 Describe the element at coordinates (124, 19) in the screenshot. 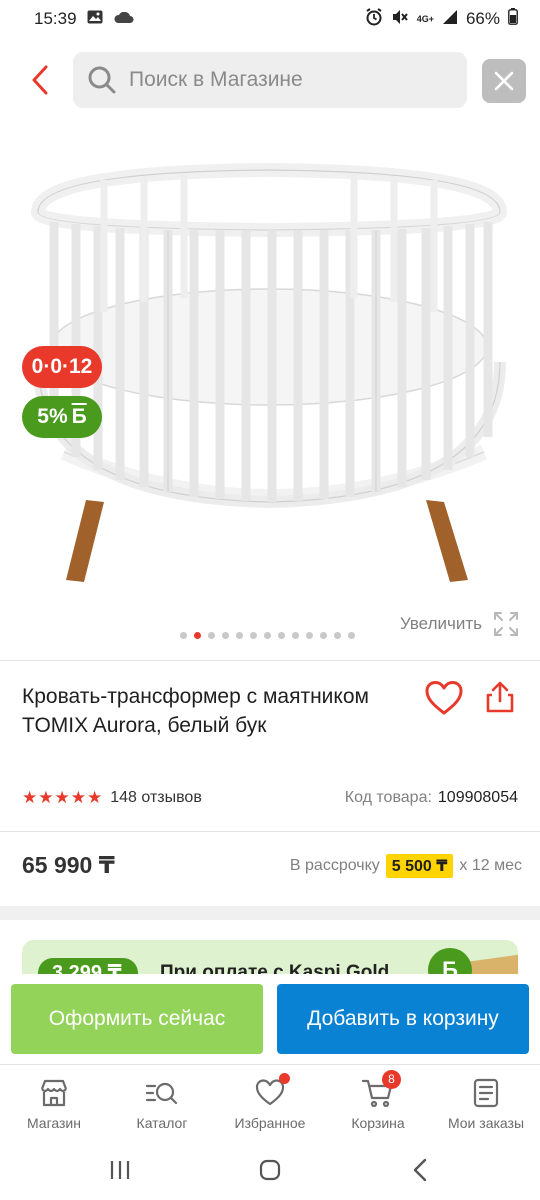

I see `cloud-icon` at that location.